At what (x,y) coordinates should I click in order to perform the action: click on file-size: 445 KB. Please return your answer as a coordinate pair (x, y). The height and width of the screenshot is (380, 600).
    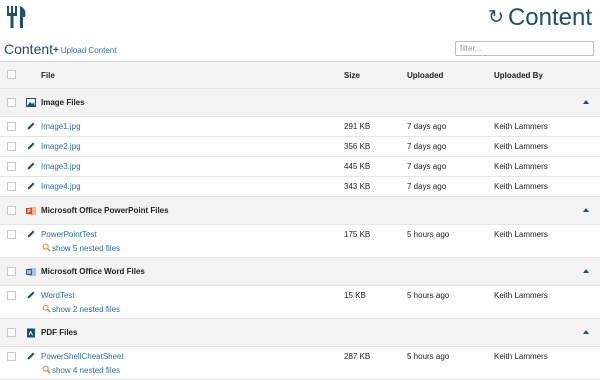
    Looking at the image, I should click on (357, 166).